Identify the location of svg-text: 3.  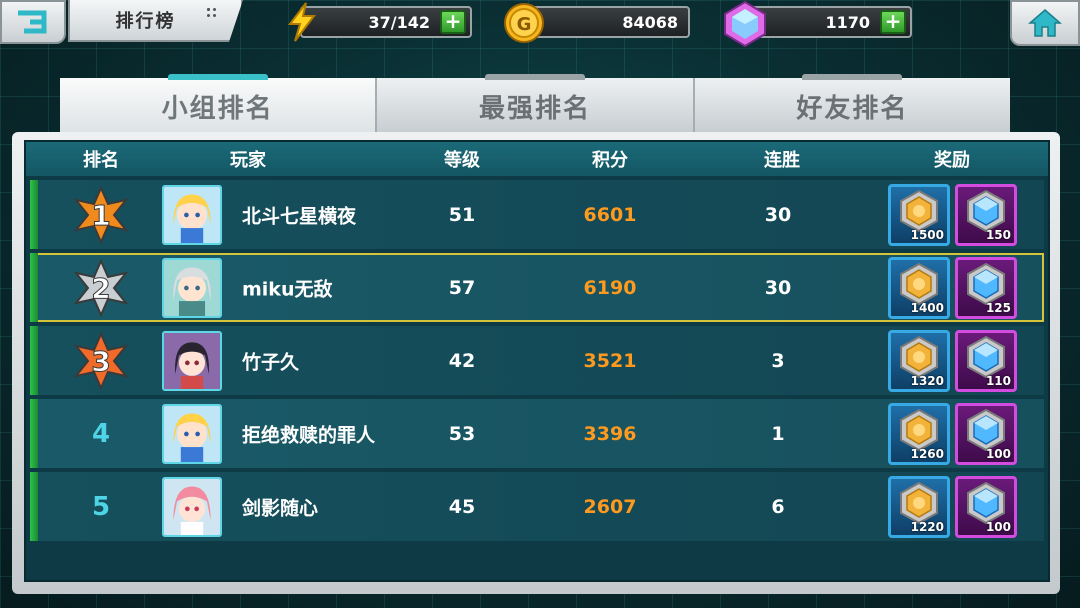
(100, 361).